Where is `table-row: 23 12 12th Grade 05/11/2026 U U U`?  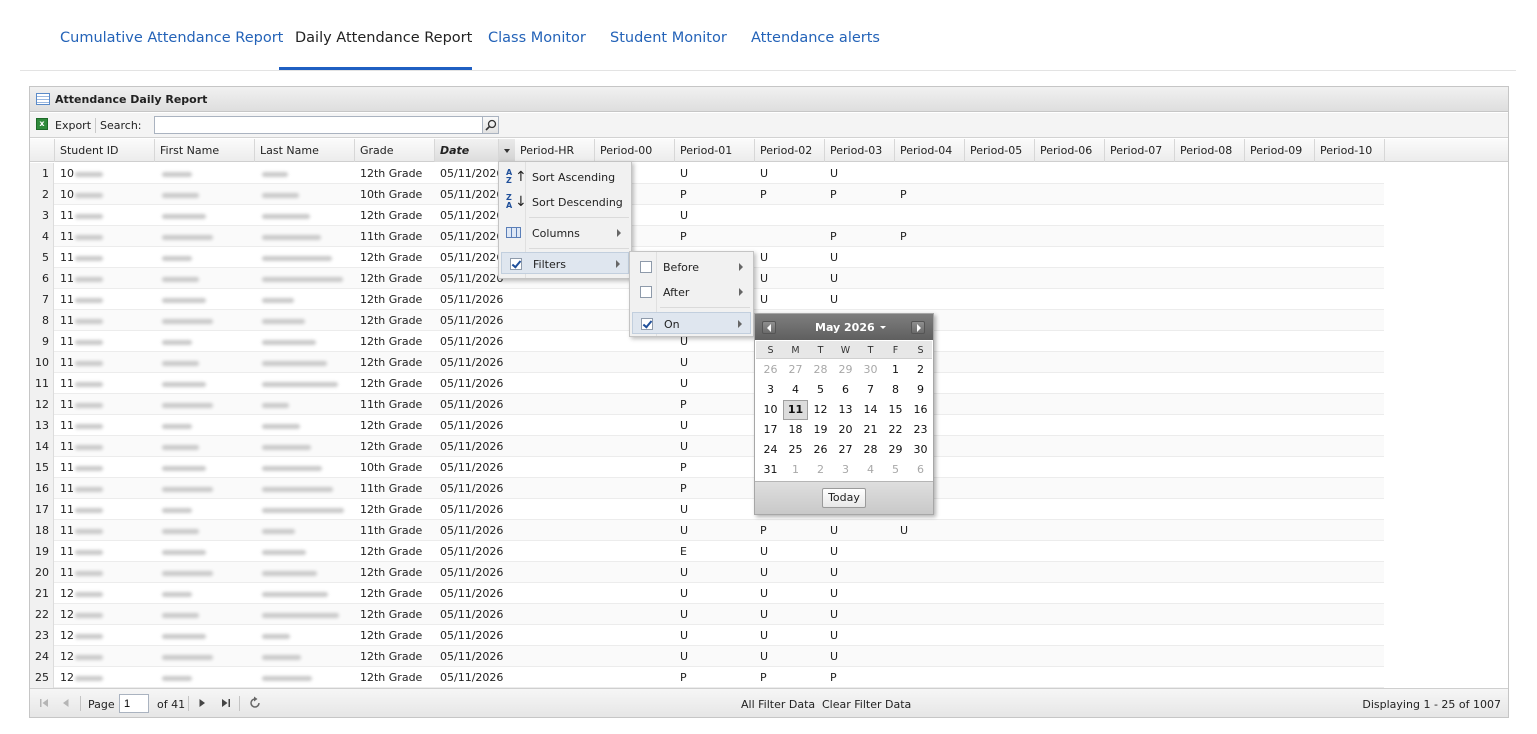
table-row: 23 12 12th Grade 05/11/2026 U U U is located at coordinates (707, 635).